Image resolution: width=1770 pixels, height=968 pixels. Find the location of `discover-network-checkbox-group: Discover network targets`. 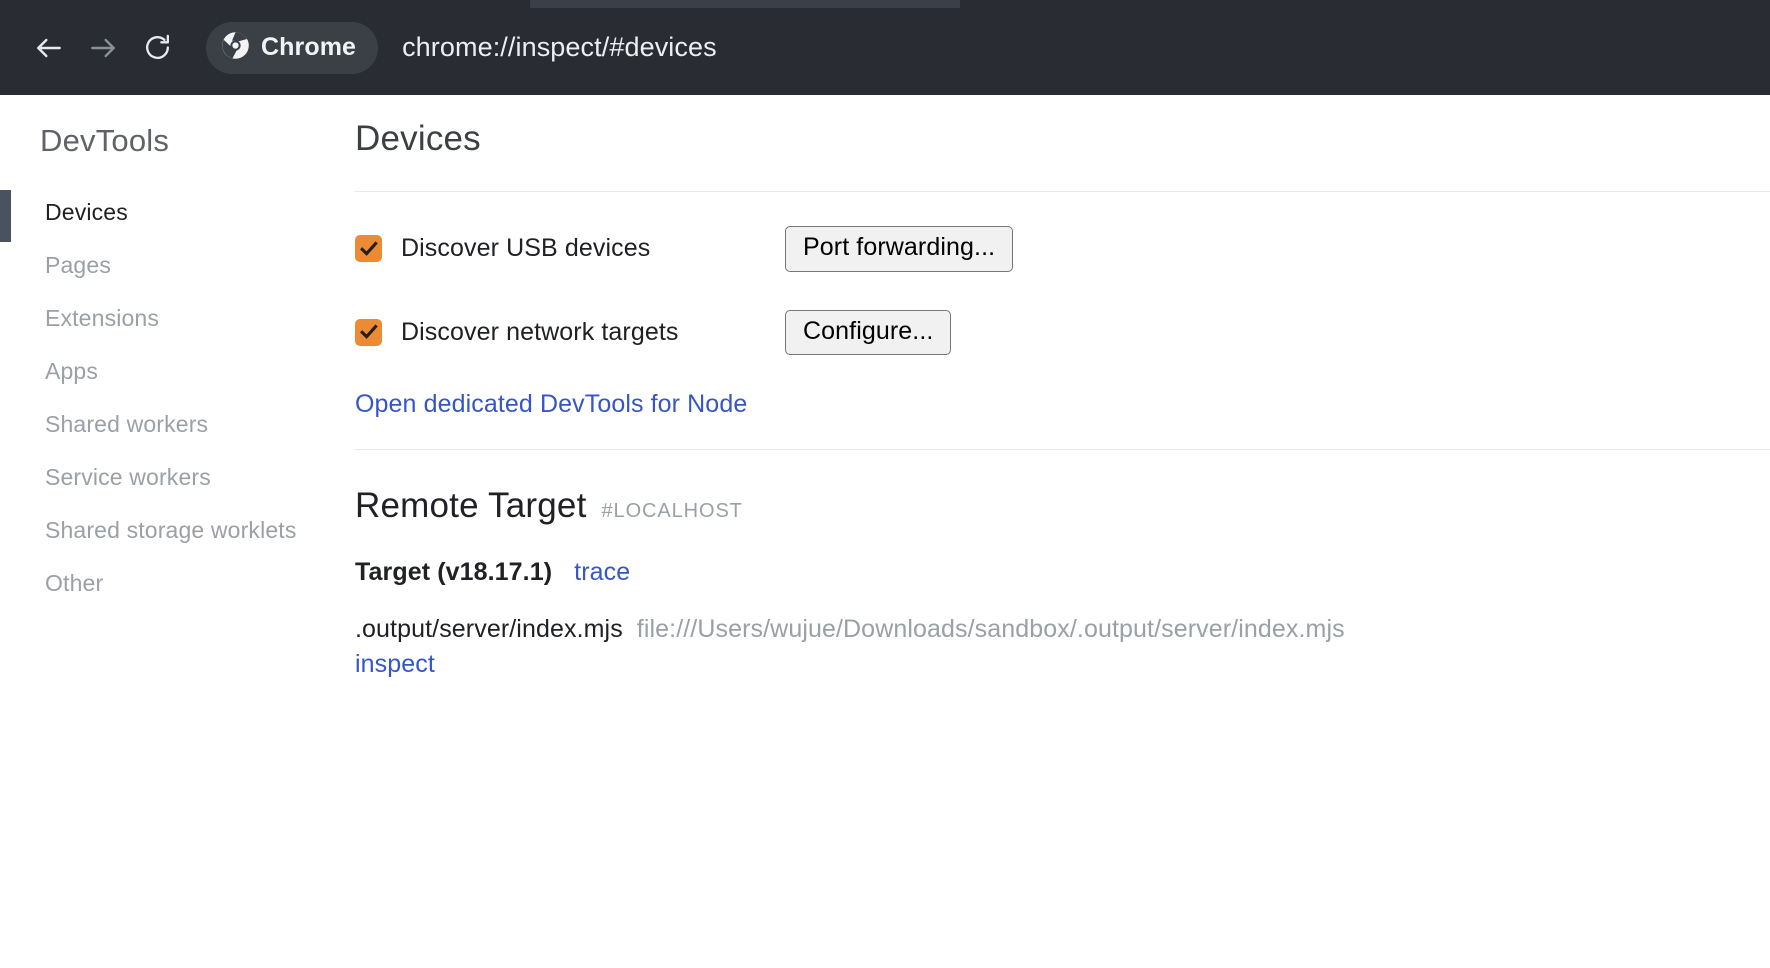

discover-network-checkbox-group: Discover network targets is located at coordinates (570, 332).